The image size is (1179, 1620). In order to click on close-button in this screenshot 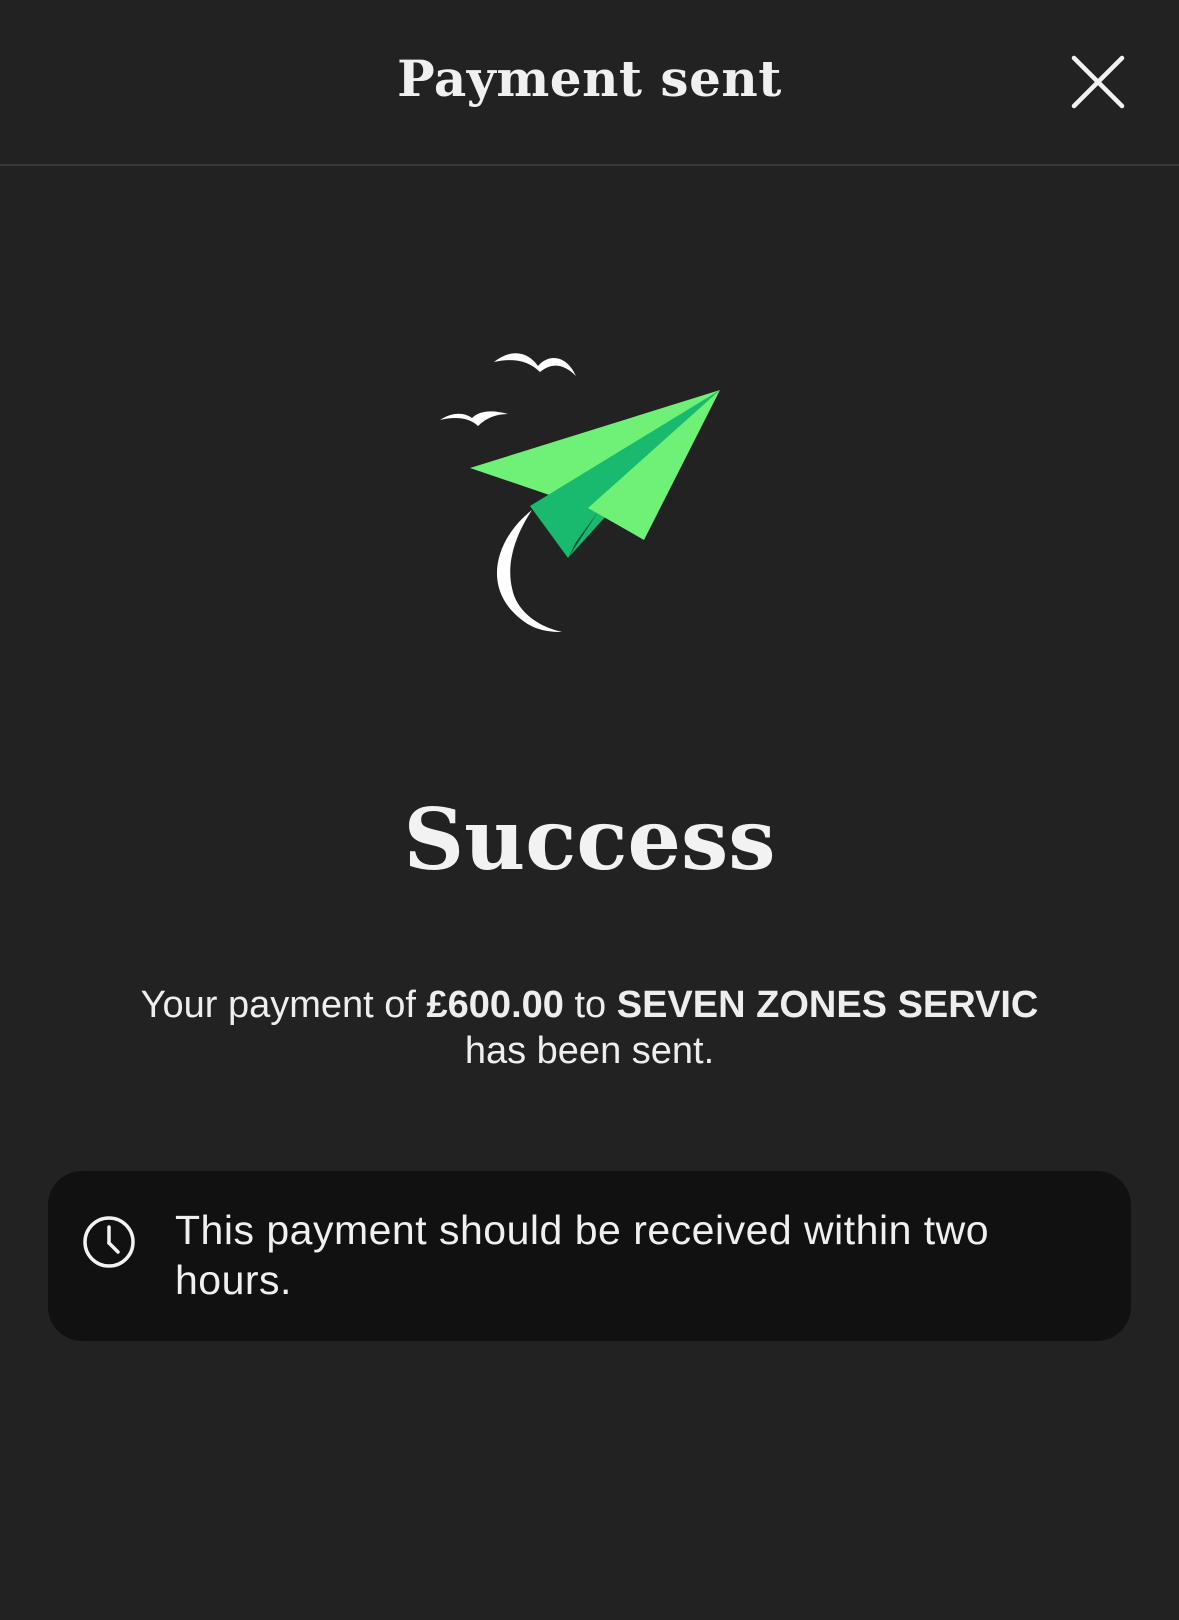, I will do `click(1098, 82)`.